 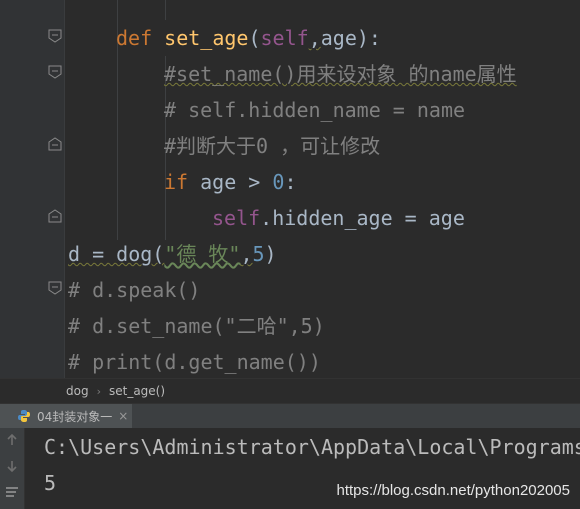 What do you see at coordinates (12, 492) in the screenshot?
I see `wrap-icon` at bounding box center [12, 492].